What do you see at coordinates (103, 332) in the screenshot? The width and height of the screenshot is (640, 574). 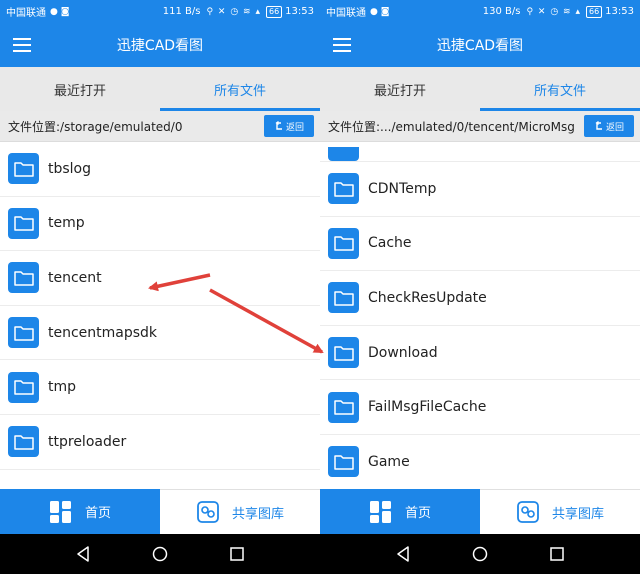 I see `file-name: tencentmapsdk` at bounding box center [103, 332].